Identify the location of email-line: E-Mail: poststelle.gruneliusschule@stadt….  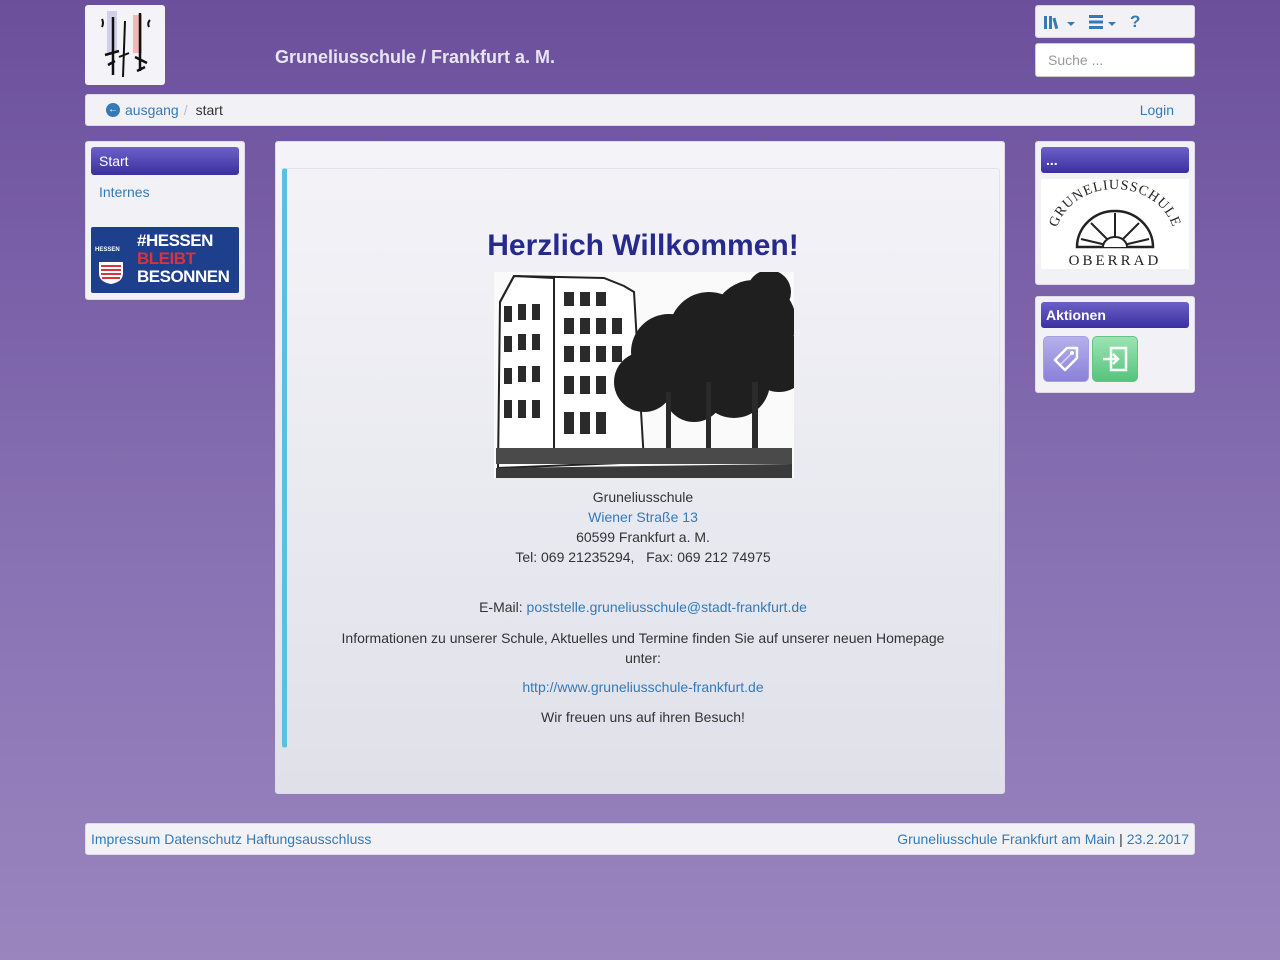
(643, 607).